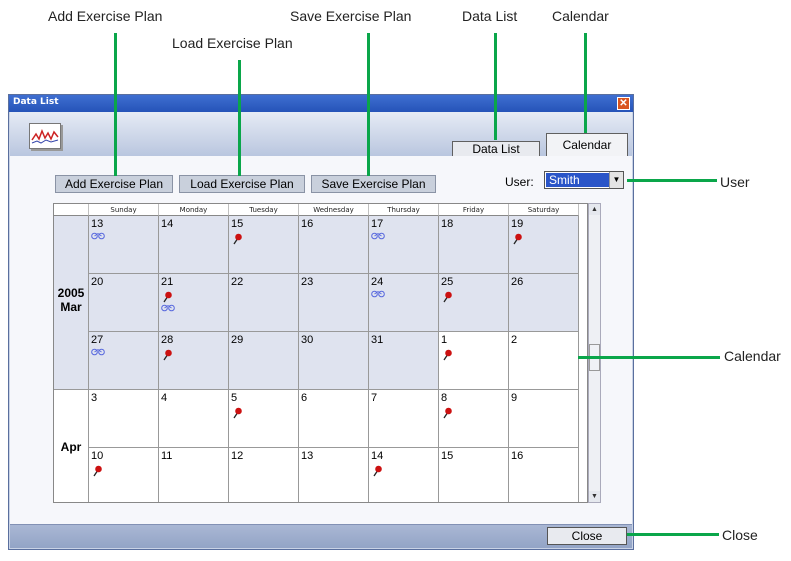  I want to click on day-header-thursday: Thursday, so click(404, 210).